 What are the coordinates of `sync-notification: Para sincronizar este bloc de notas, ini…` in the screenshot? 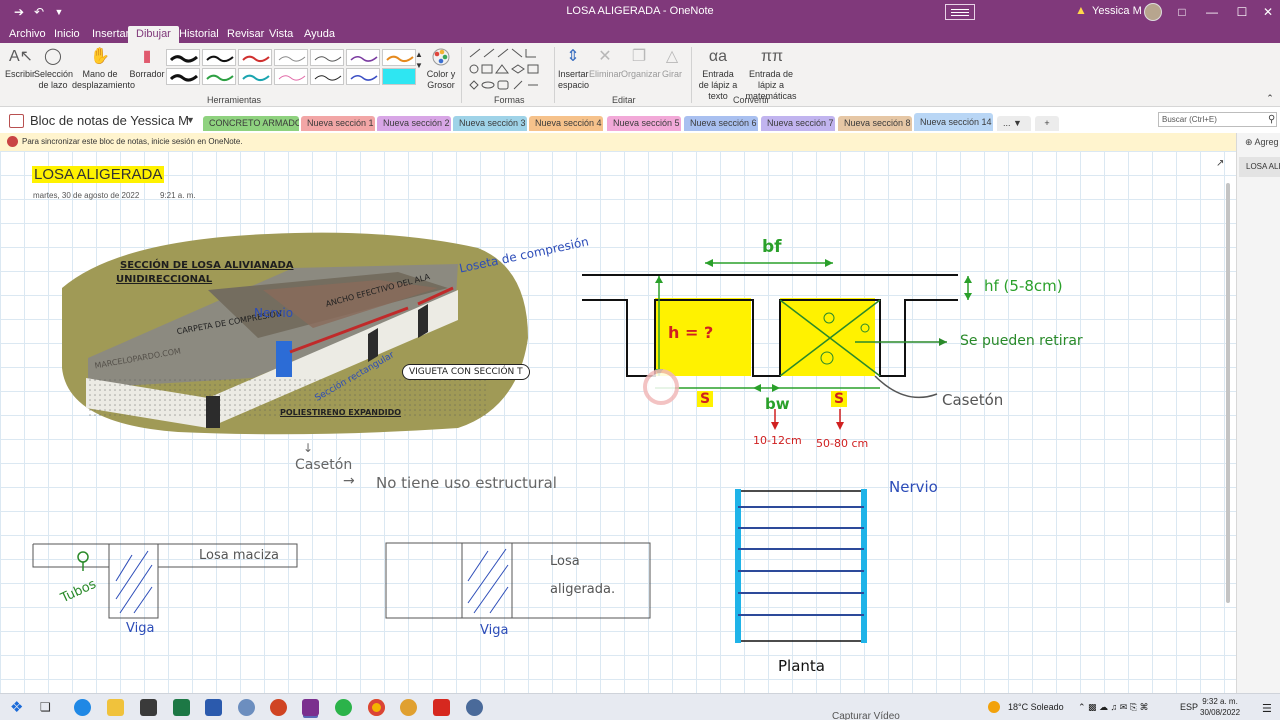 It's located at (618, 142).